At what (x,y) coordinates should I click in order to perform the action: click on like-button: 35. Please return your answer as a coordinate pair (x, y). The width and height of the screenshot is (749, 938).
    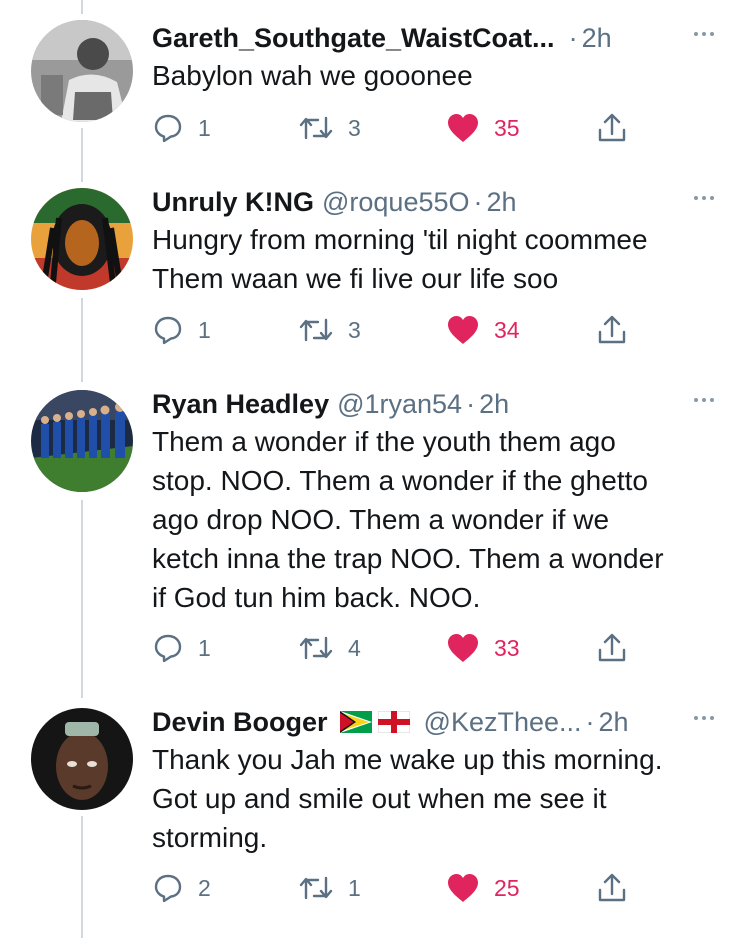
    Looking at the image, I should click on (483, 128).